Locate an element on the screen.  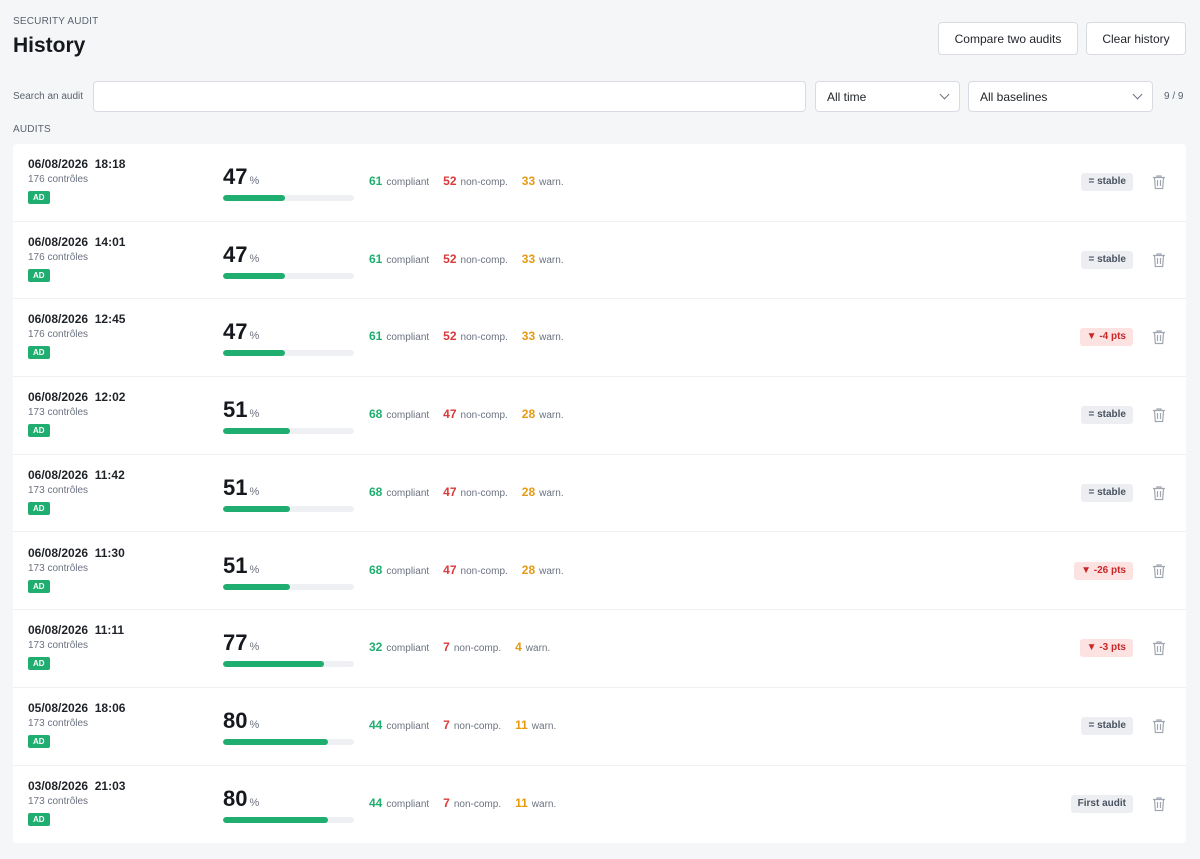
audit-date: 06/08/2026 12:02 is located at coordinates (77, 397).